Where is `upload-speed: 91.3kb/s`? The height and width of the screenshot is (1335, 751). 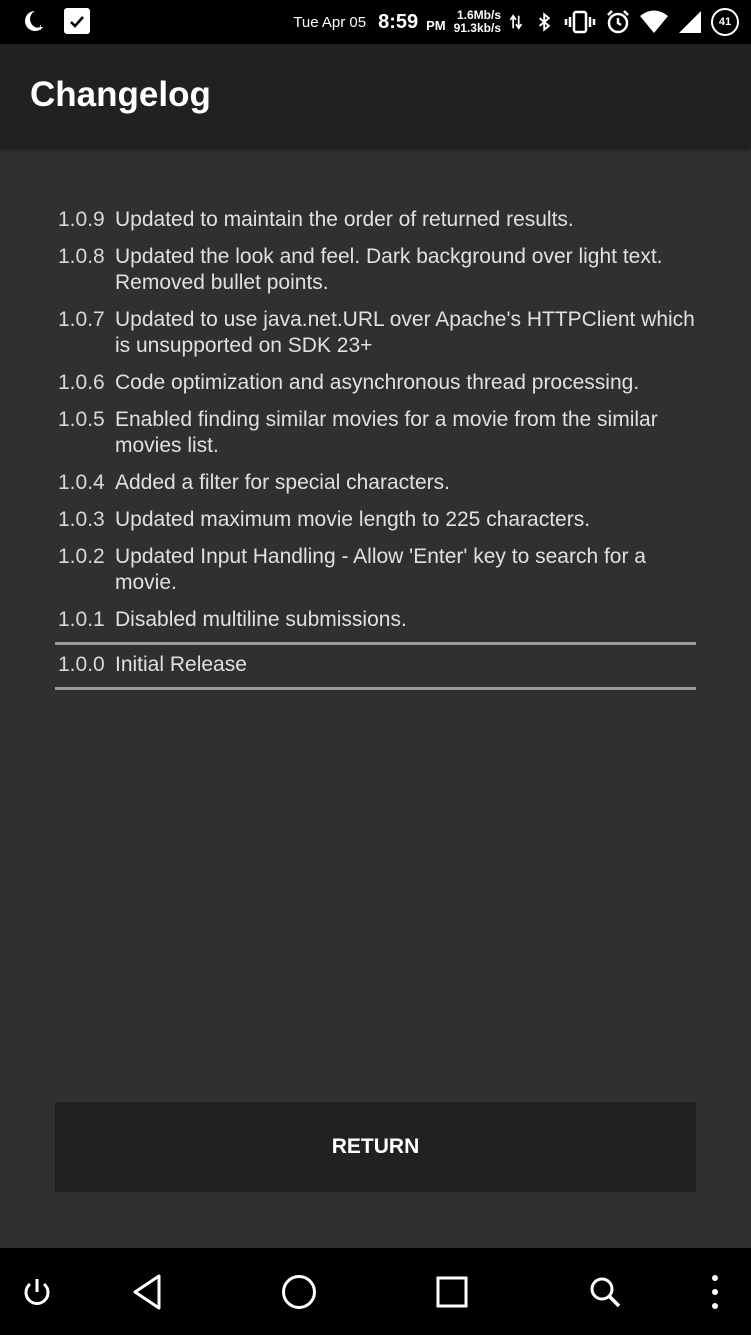 upload-speed: 91.3kb/s is located at coordinates (477, 28).